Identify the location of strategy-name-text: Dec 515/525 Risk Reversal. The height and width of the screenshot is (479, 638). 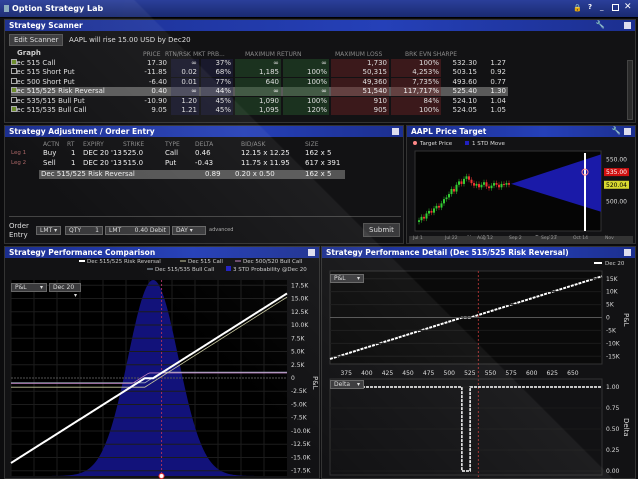
(58, 91).